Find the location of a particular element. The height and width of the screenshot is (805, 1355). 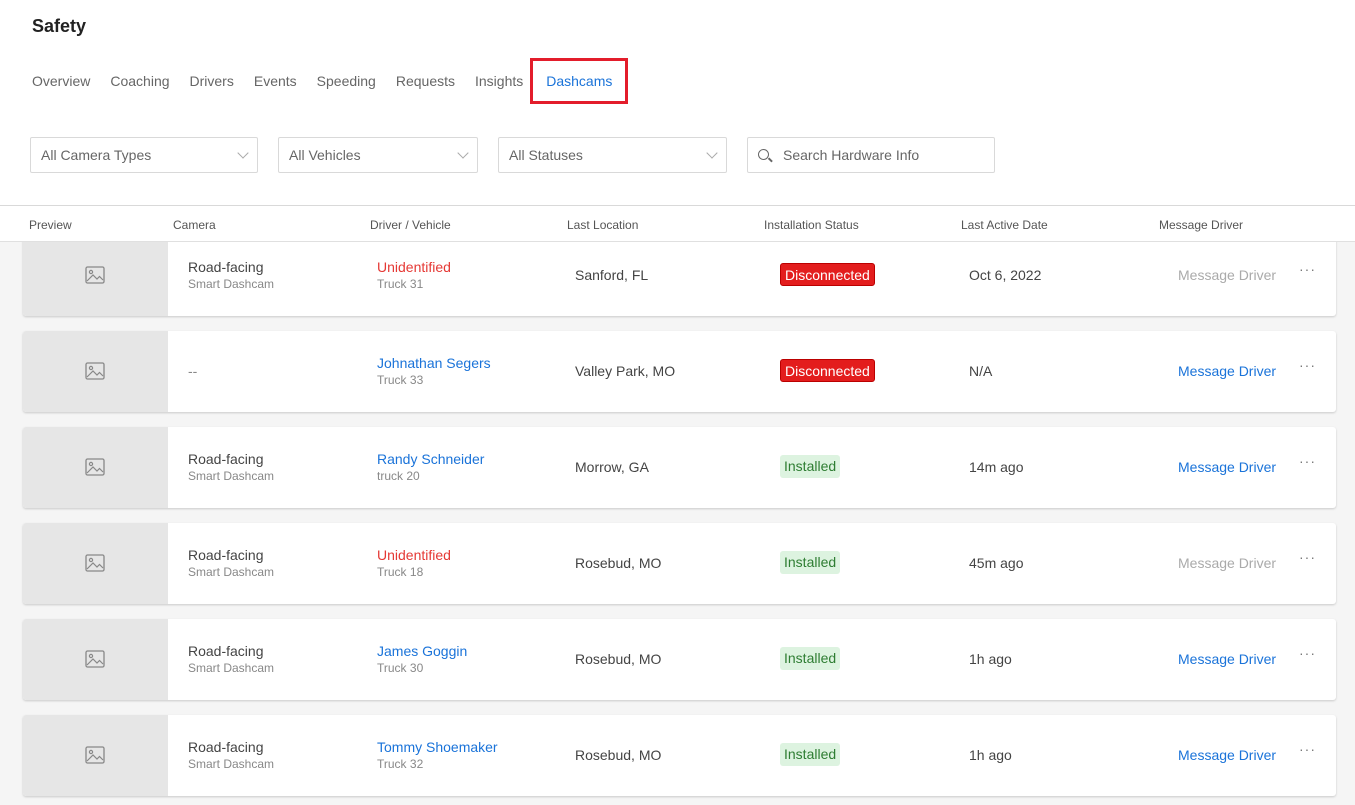

tab-coaching: Coaching is located at coordinates (139, 81).